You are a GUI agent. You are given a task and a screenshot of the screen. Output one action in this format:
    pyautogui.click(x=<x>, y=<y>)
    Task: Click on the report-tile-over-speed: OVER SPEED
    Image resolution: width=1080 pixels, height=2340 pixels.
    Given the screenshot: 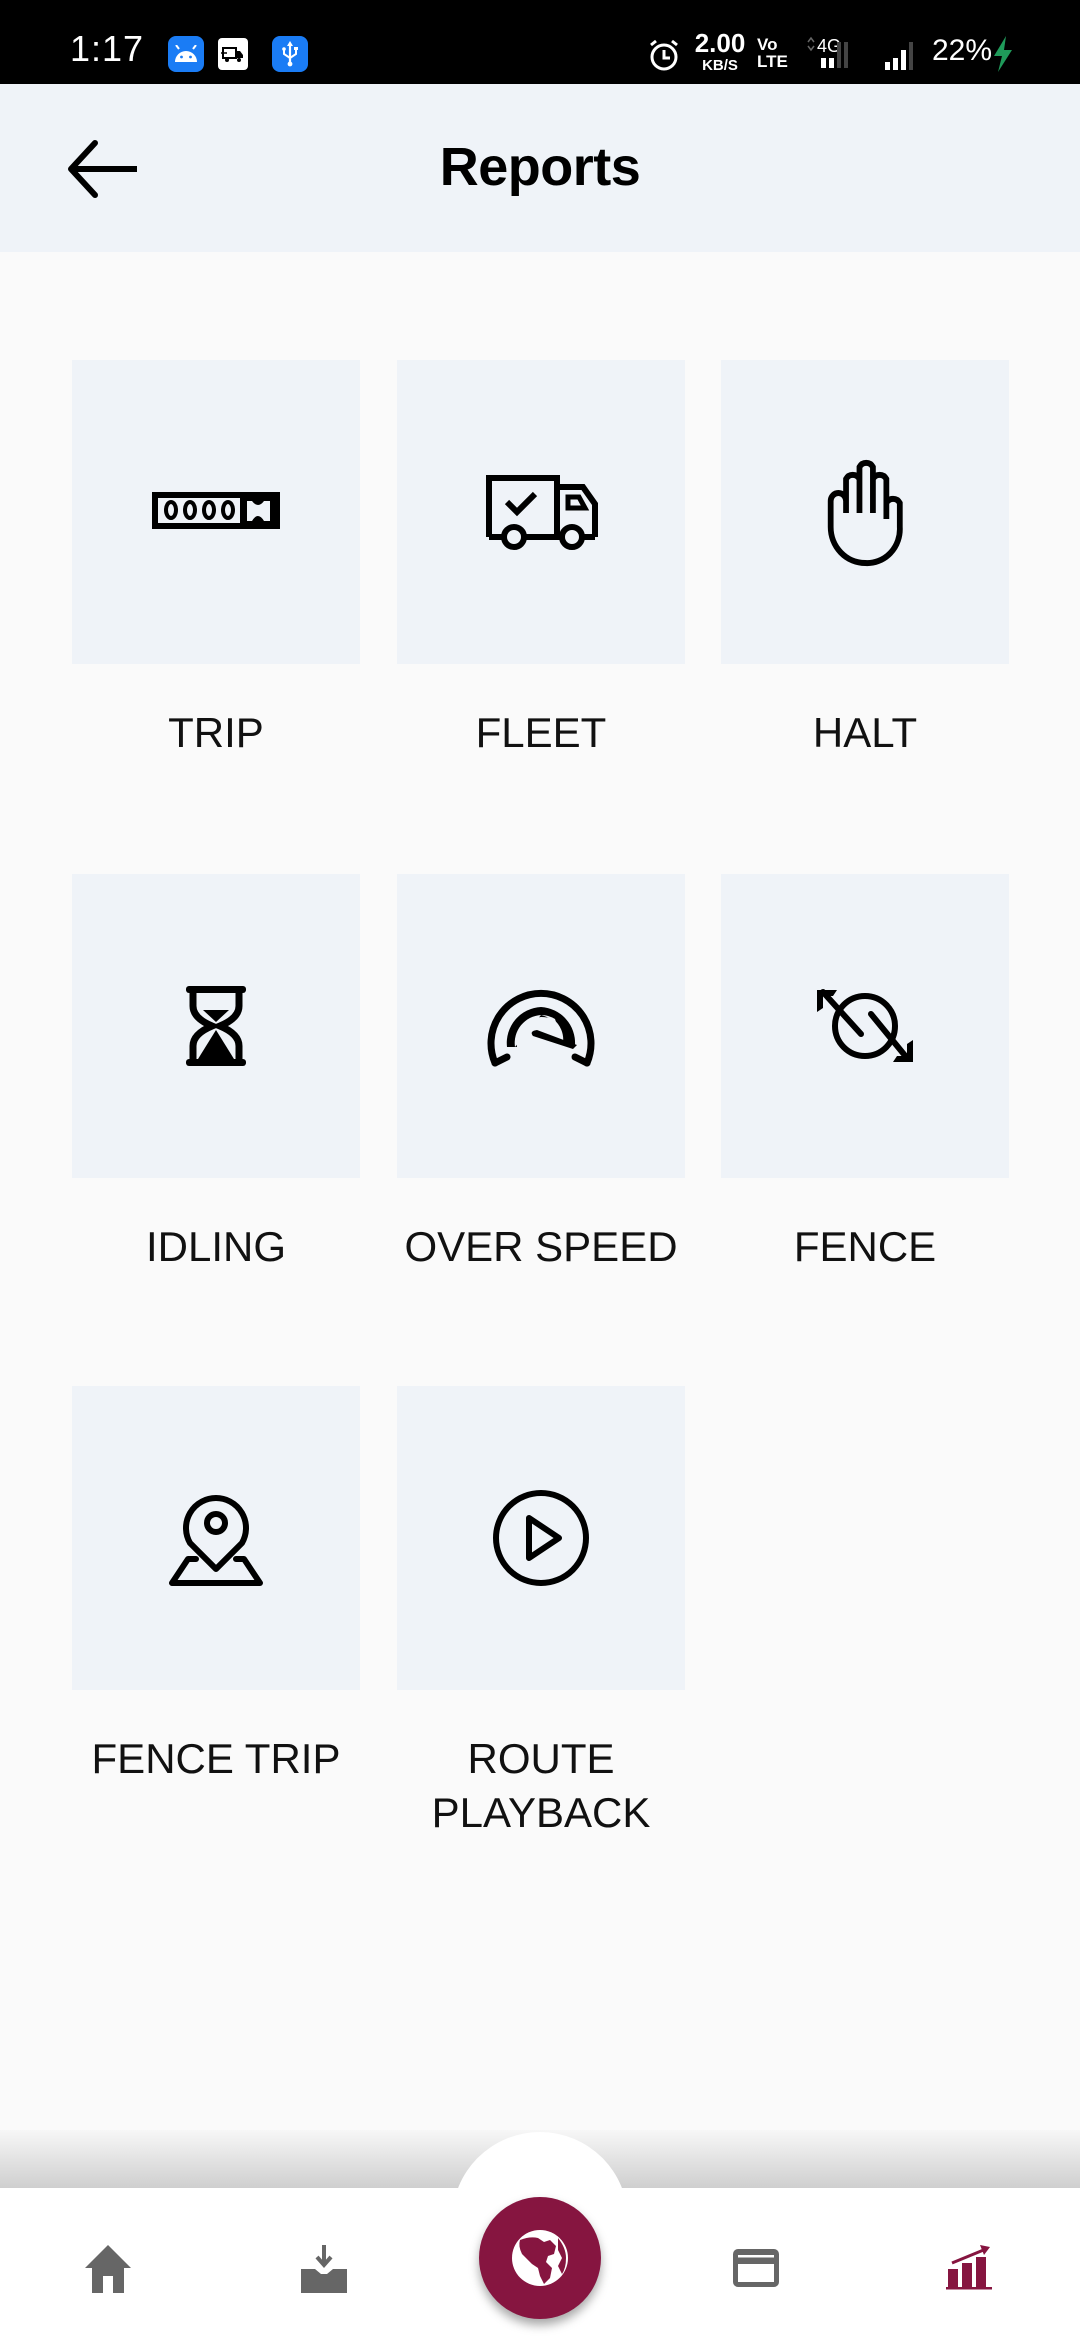 What is the action you would take?
    pyautogui.click(x=541, y=1074)
    